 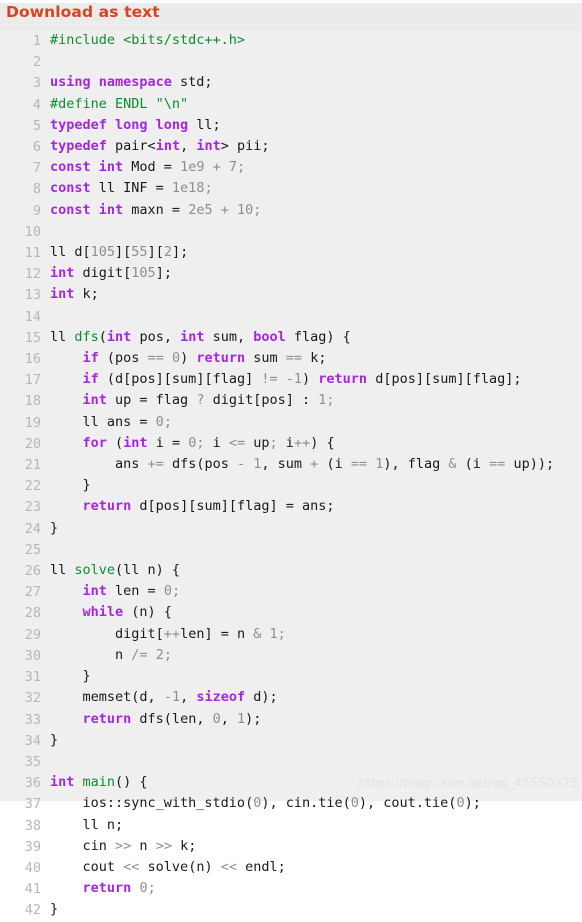 What do you see at coordinates (152, 803) in the screenshot?
I see `token-pl: ios::sync_with_stdio(` at bounding box center [152, 803].